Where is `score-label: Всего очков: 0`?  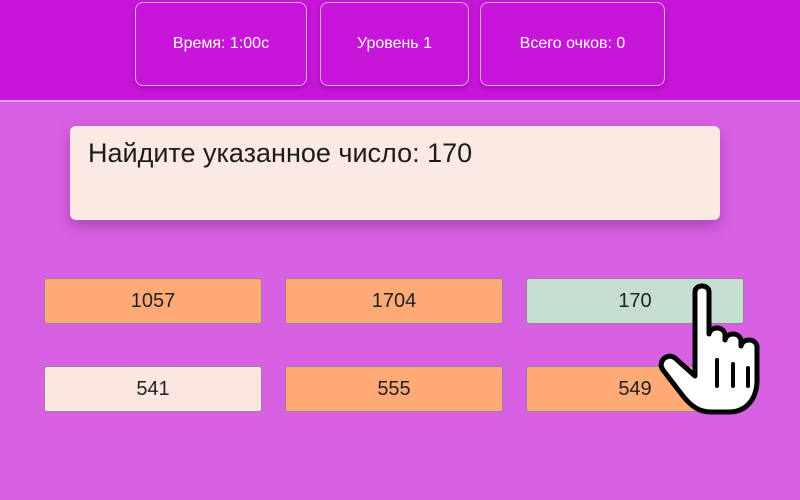
score-label: Всего очков: 0 is located at coordinates (572, 43).